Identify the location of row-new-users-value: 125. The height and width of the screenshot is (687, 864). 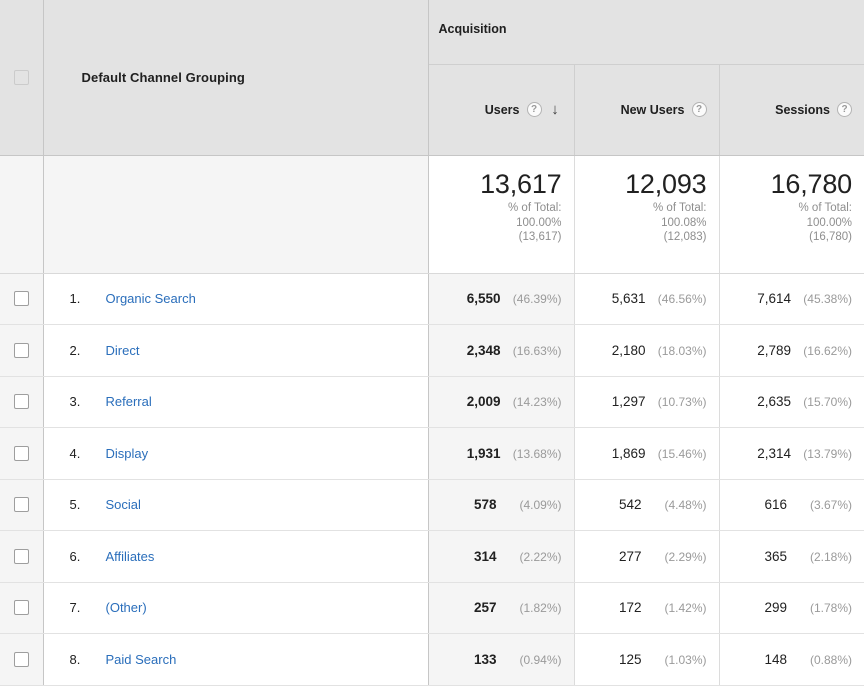
(630, 659).